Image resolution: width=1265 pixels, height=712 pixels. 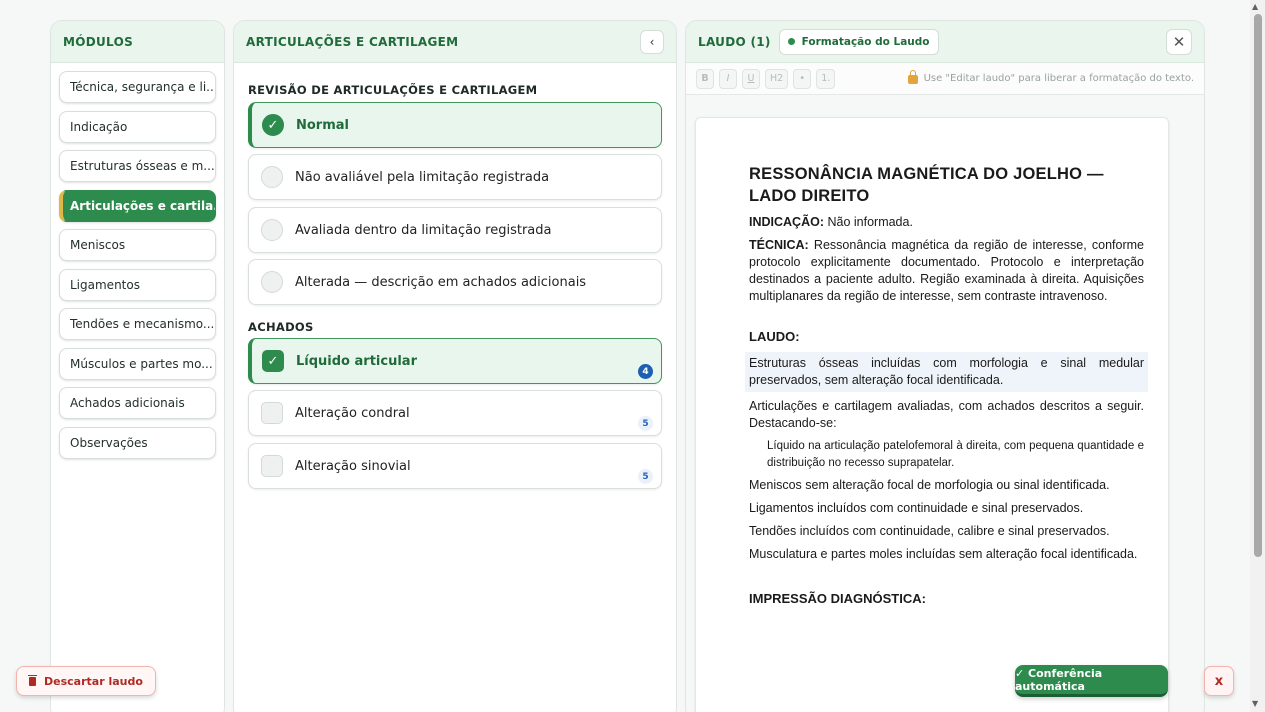 I want to click on finding-label: Líquido articular, so click(x=356, y=361).